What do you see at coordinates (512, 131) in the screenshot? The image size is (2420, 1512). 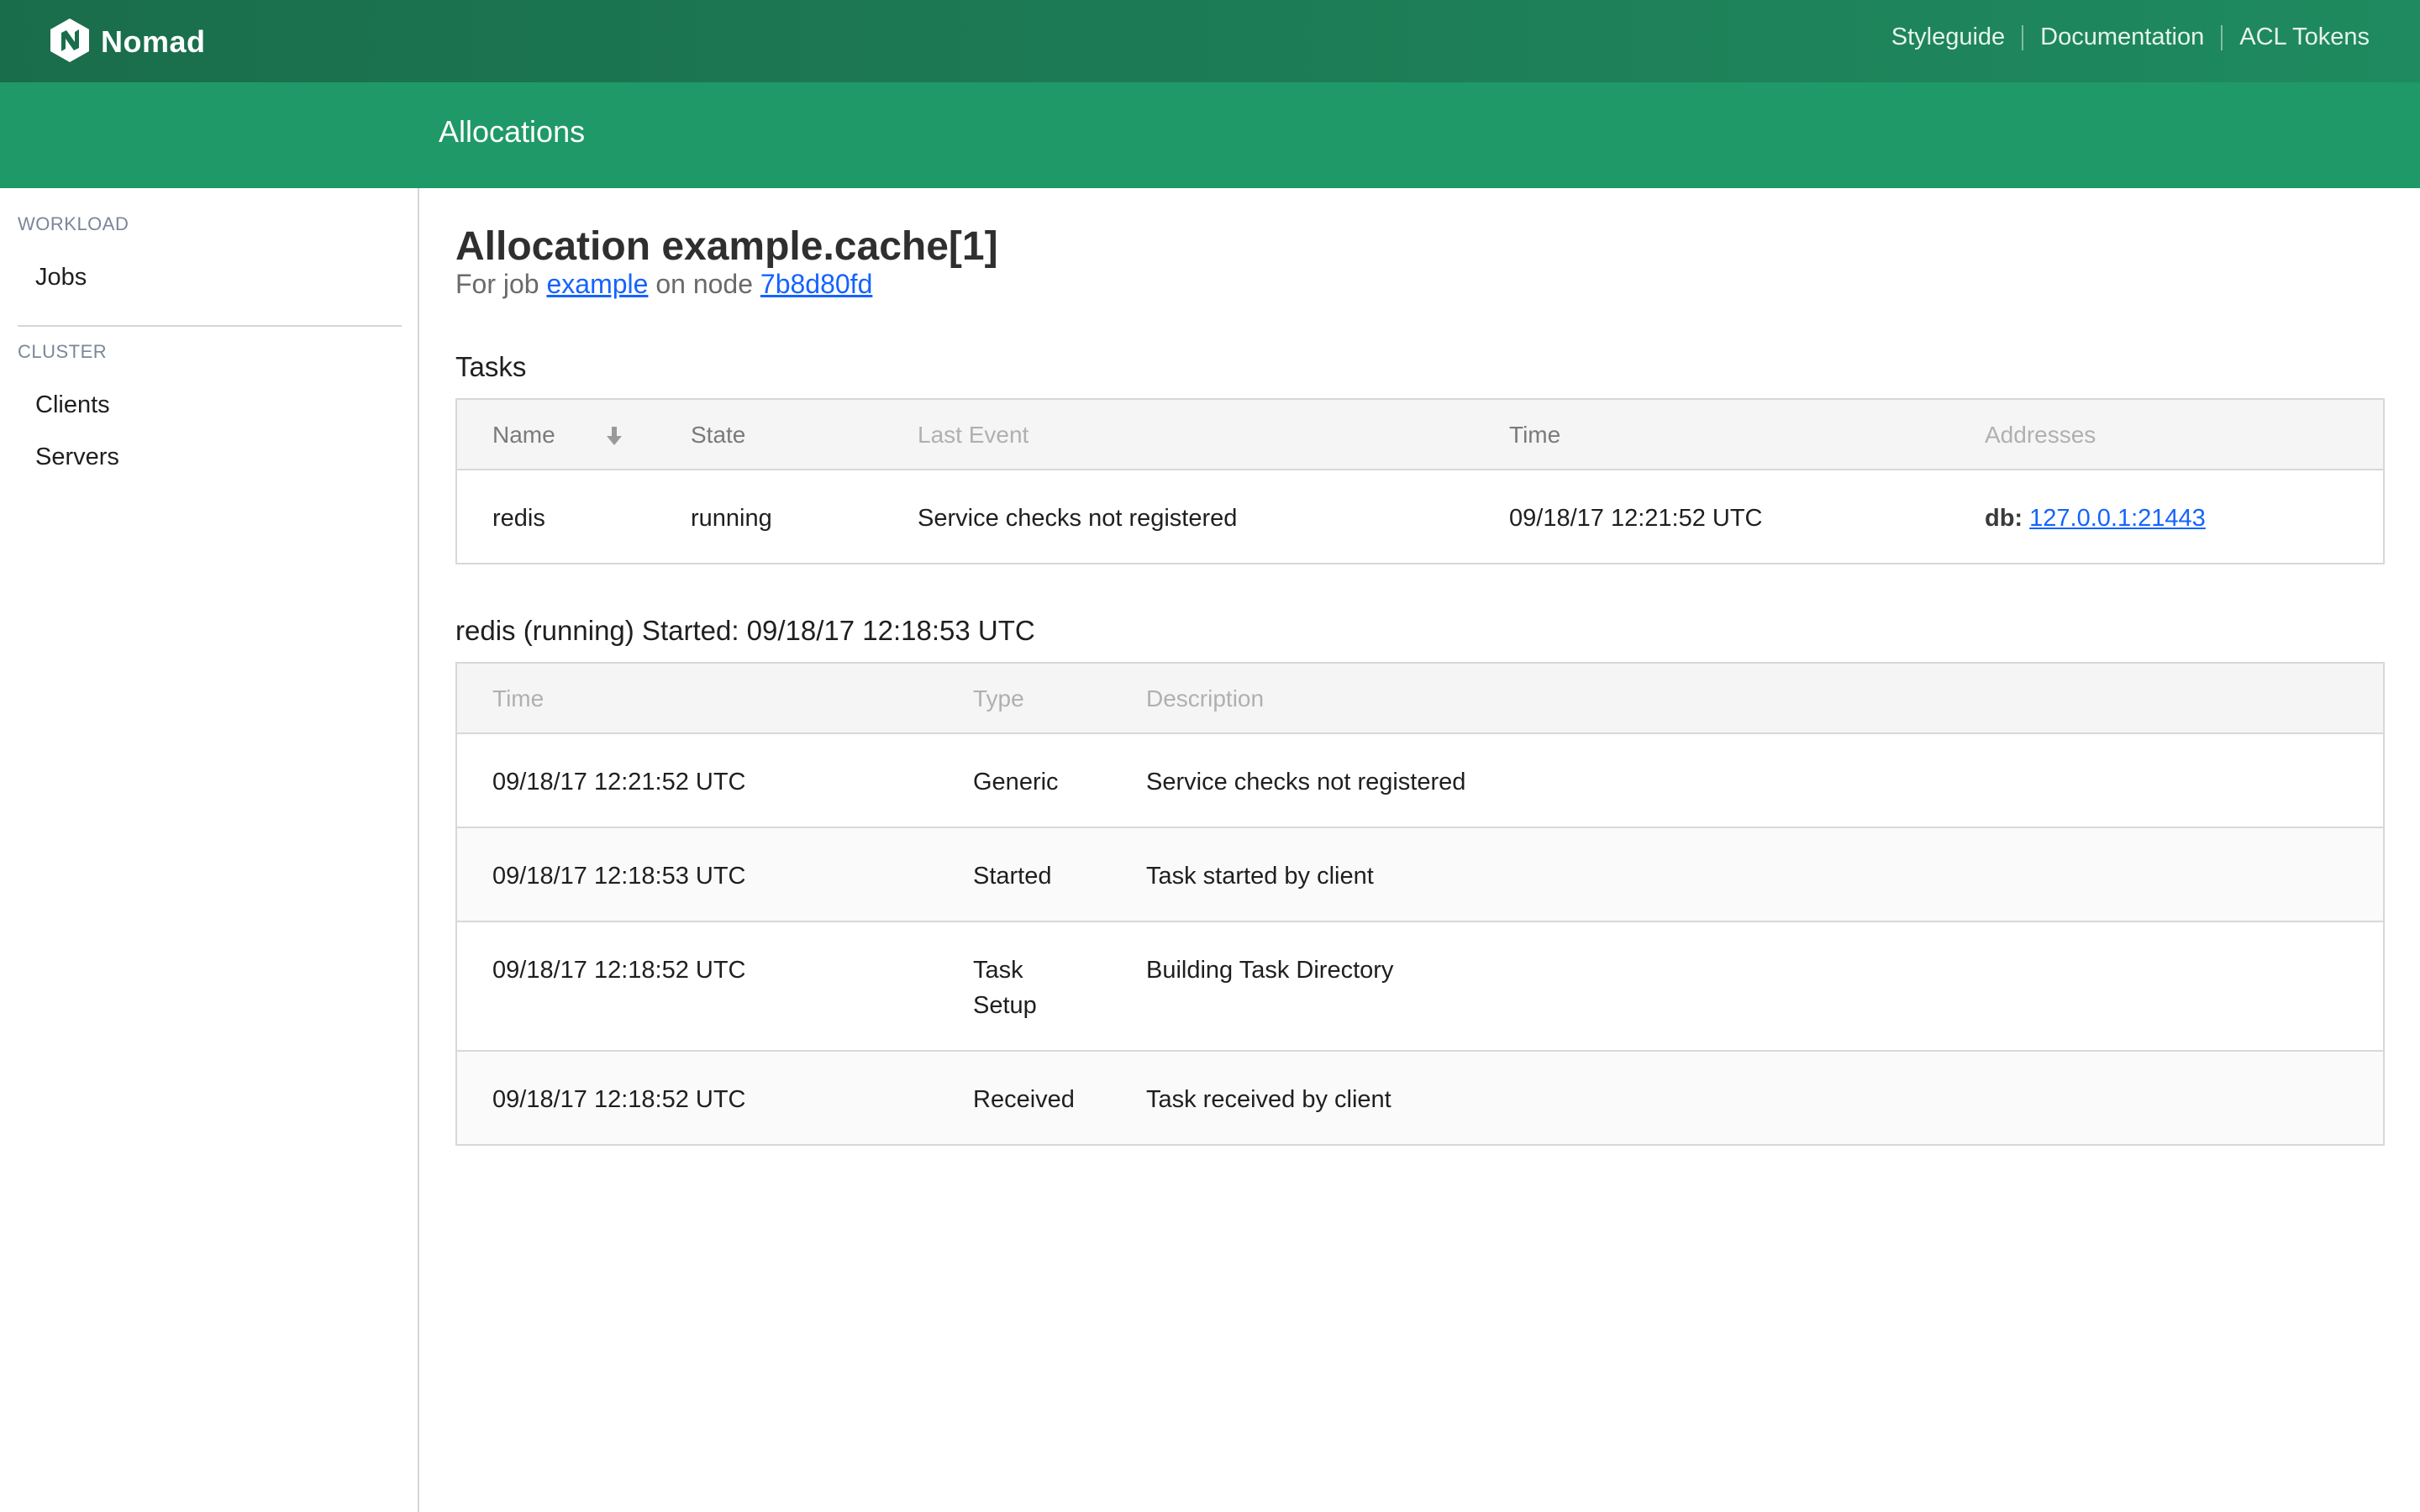 I see `section-header-title: Allocations` at bounding box center [512, 131].